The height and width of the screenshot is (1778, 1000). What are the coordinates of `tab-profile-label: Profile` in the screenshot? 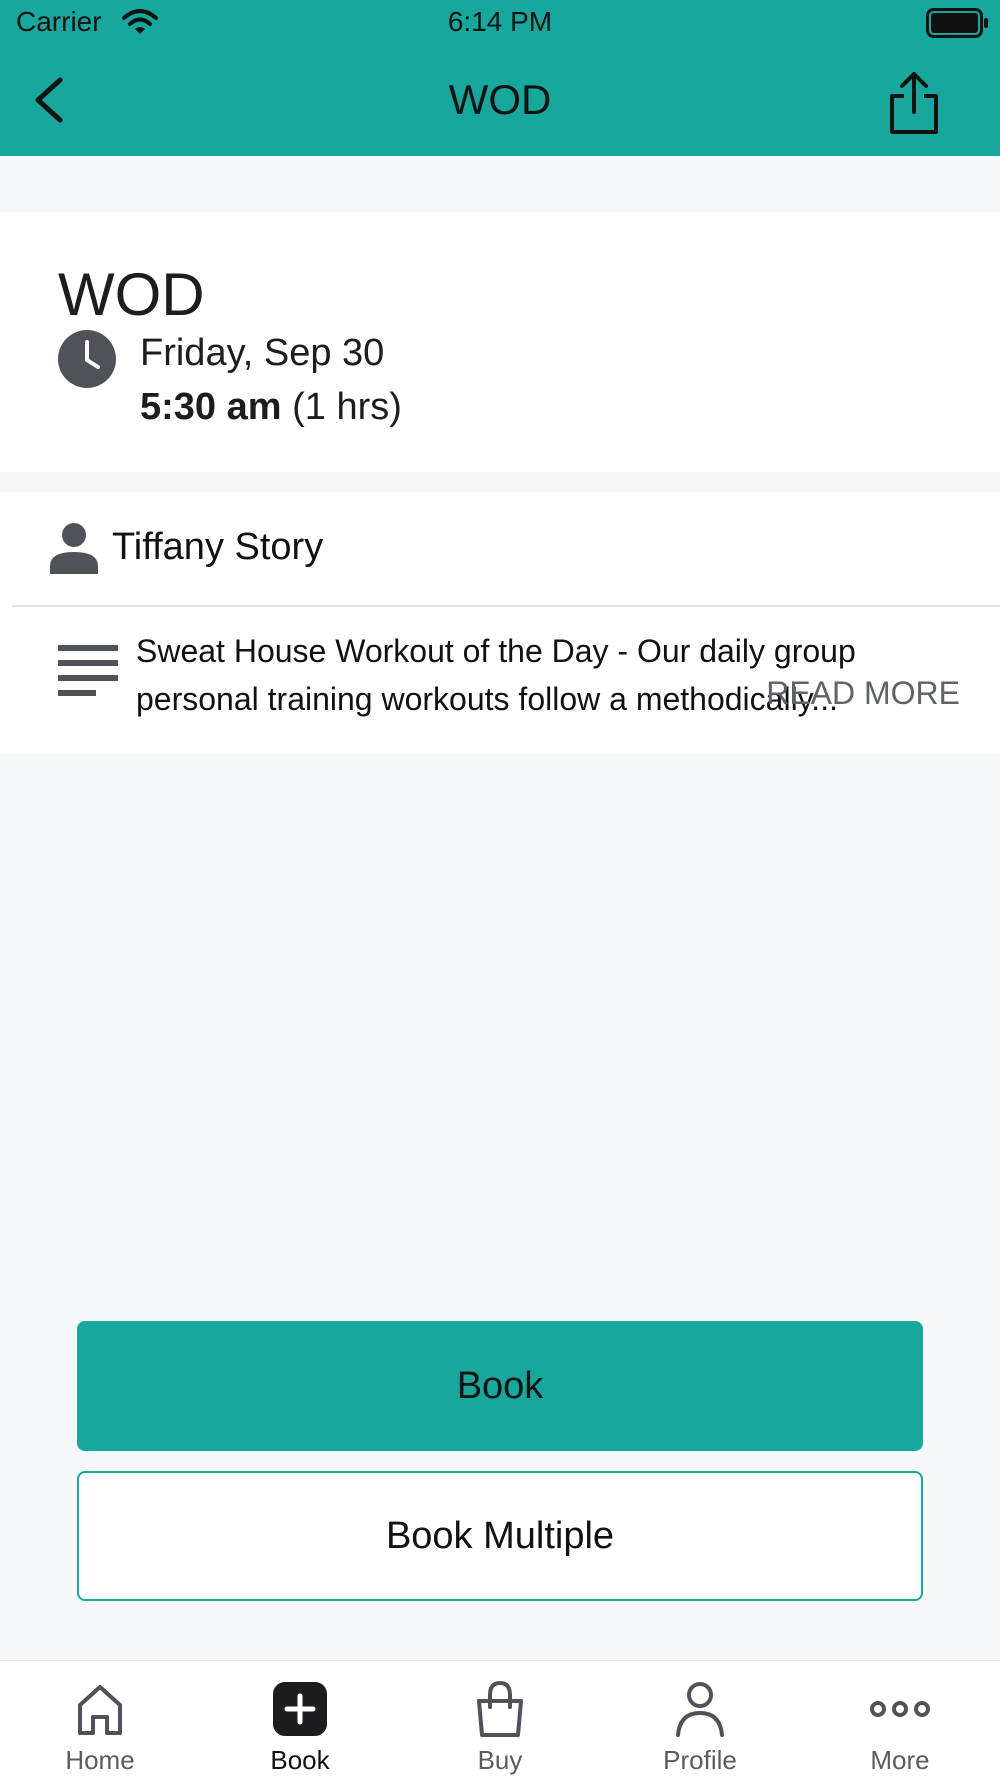 It's located at (700, 1760).